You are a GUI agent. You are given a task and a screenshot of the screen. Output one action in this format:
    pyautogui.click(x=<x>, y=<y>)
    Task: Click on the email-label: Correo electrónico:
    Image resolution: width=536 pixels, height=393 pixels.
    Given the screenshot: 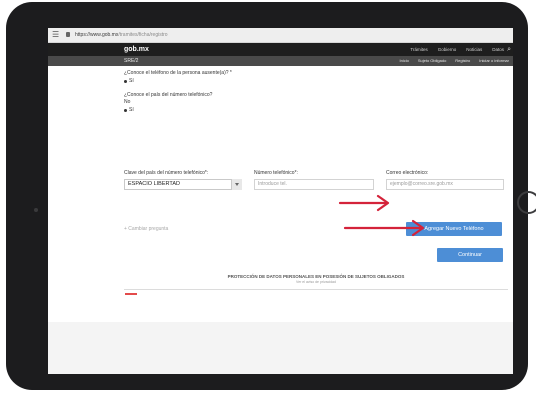 What is the action you would take?
    pyautogui.click(x=407, y=173)
    